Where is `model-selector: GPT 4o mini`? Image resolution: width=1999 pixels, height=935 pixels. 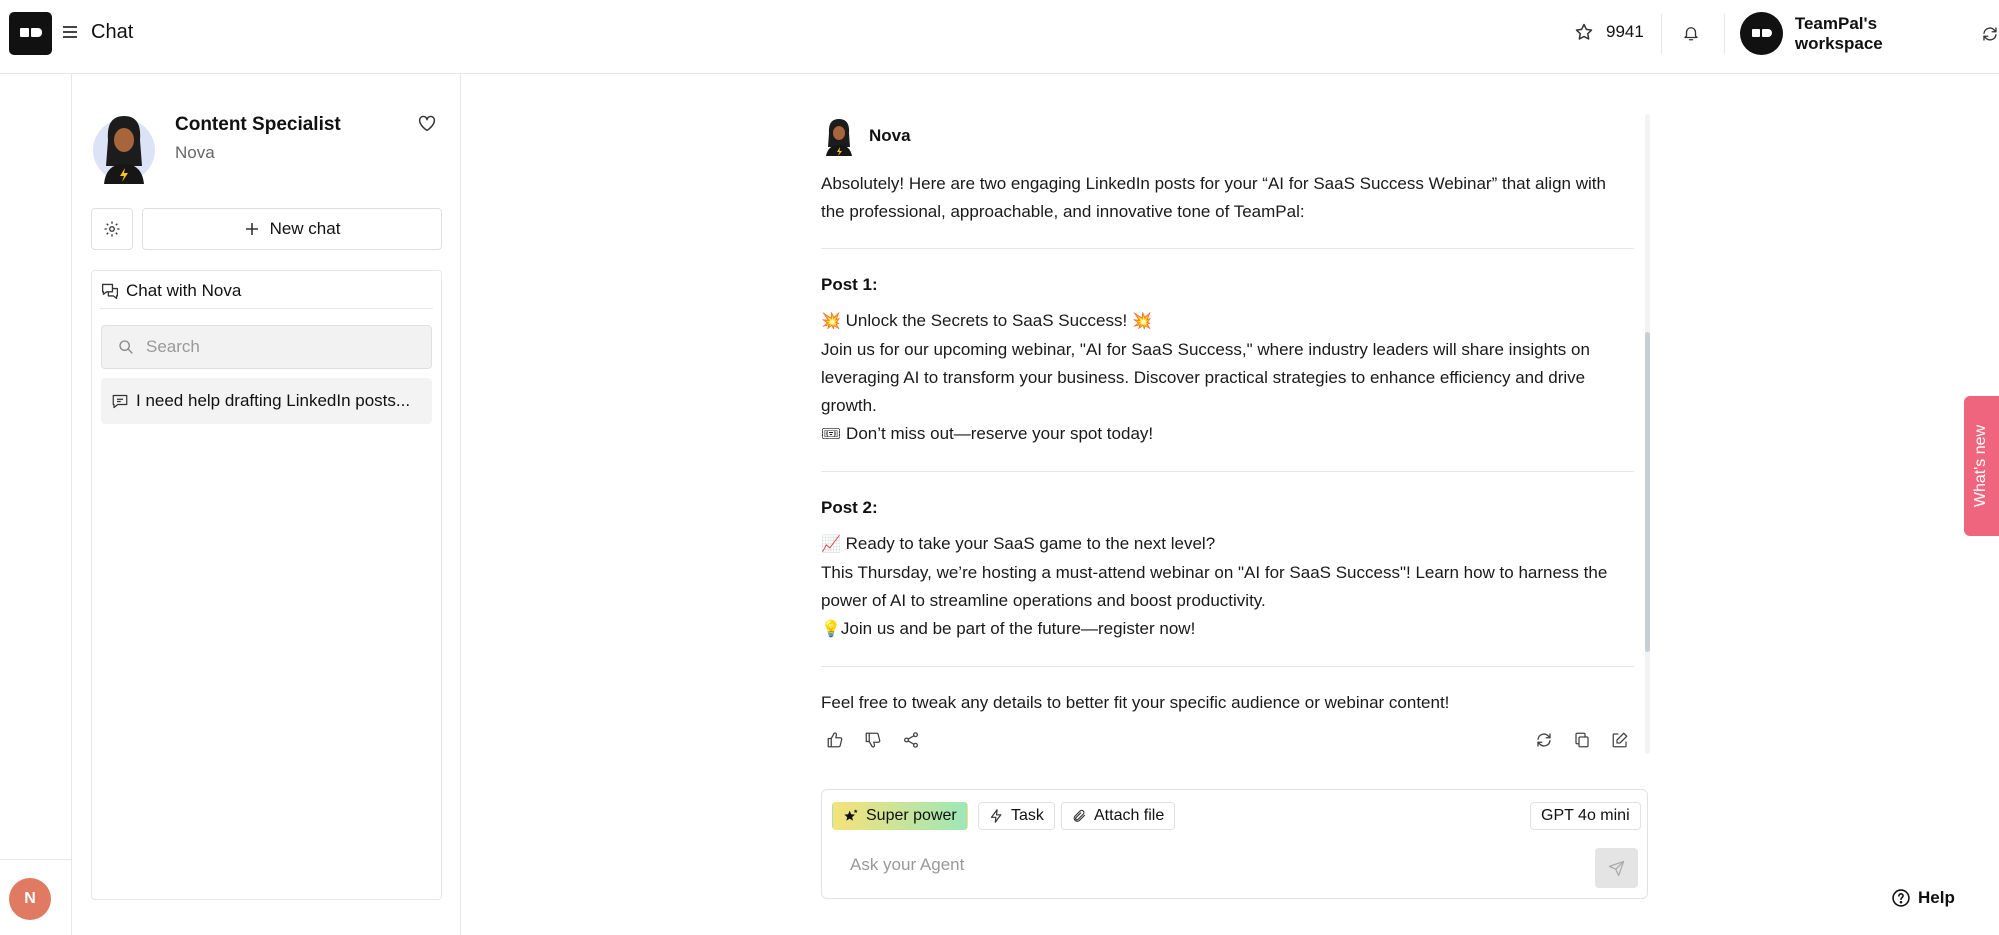 model-selector: GPT 4o mini is located at coordinates (1585, 816).